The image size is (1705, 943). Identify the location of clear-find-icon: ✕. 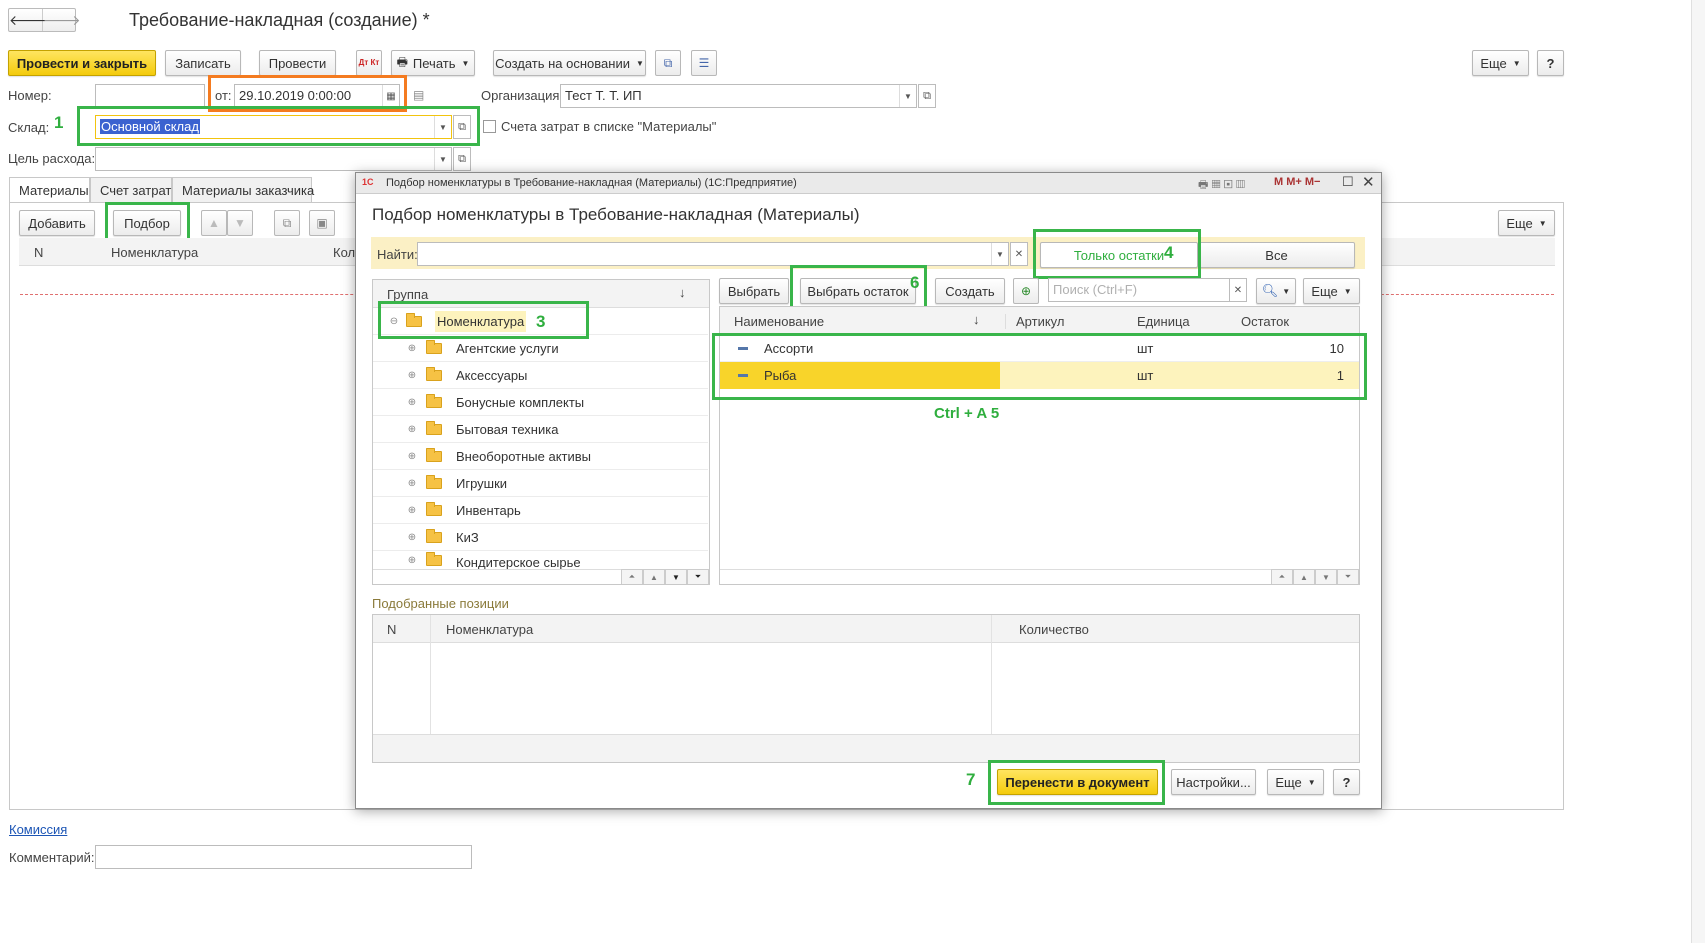
(1019, 254).